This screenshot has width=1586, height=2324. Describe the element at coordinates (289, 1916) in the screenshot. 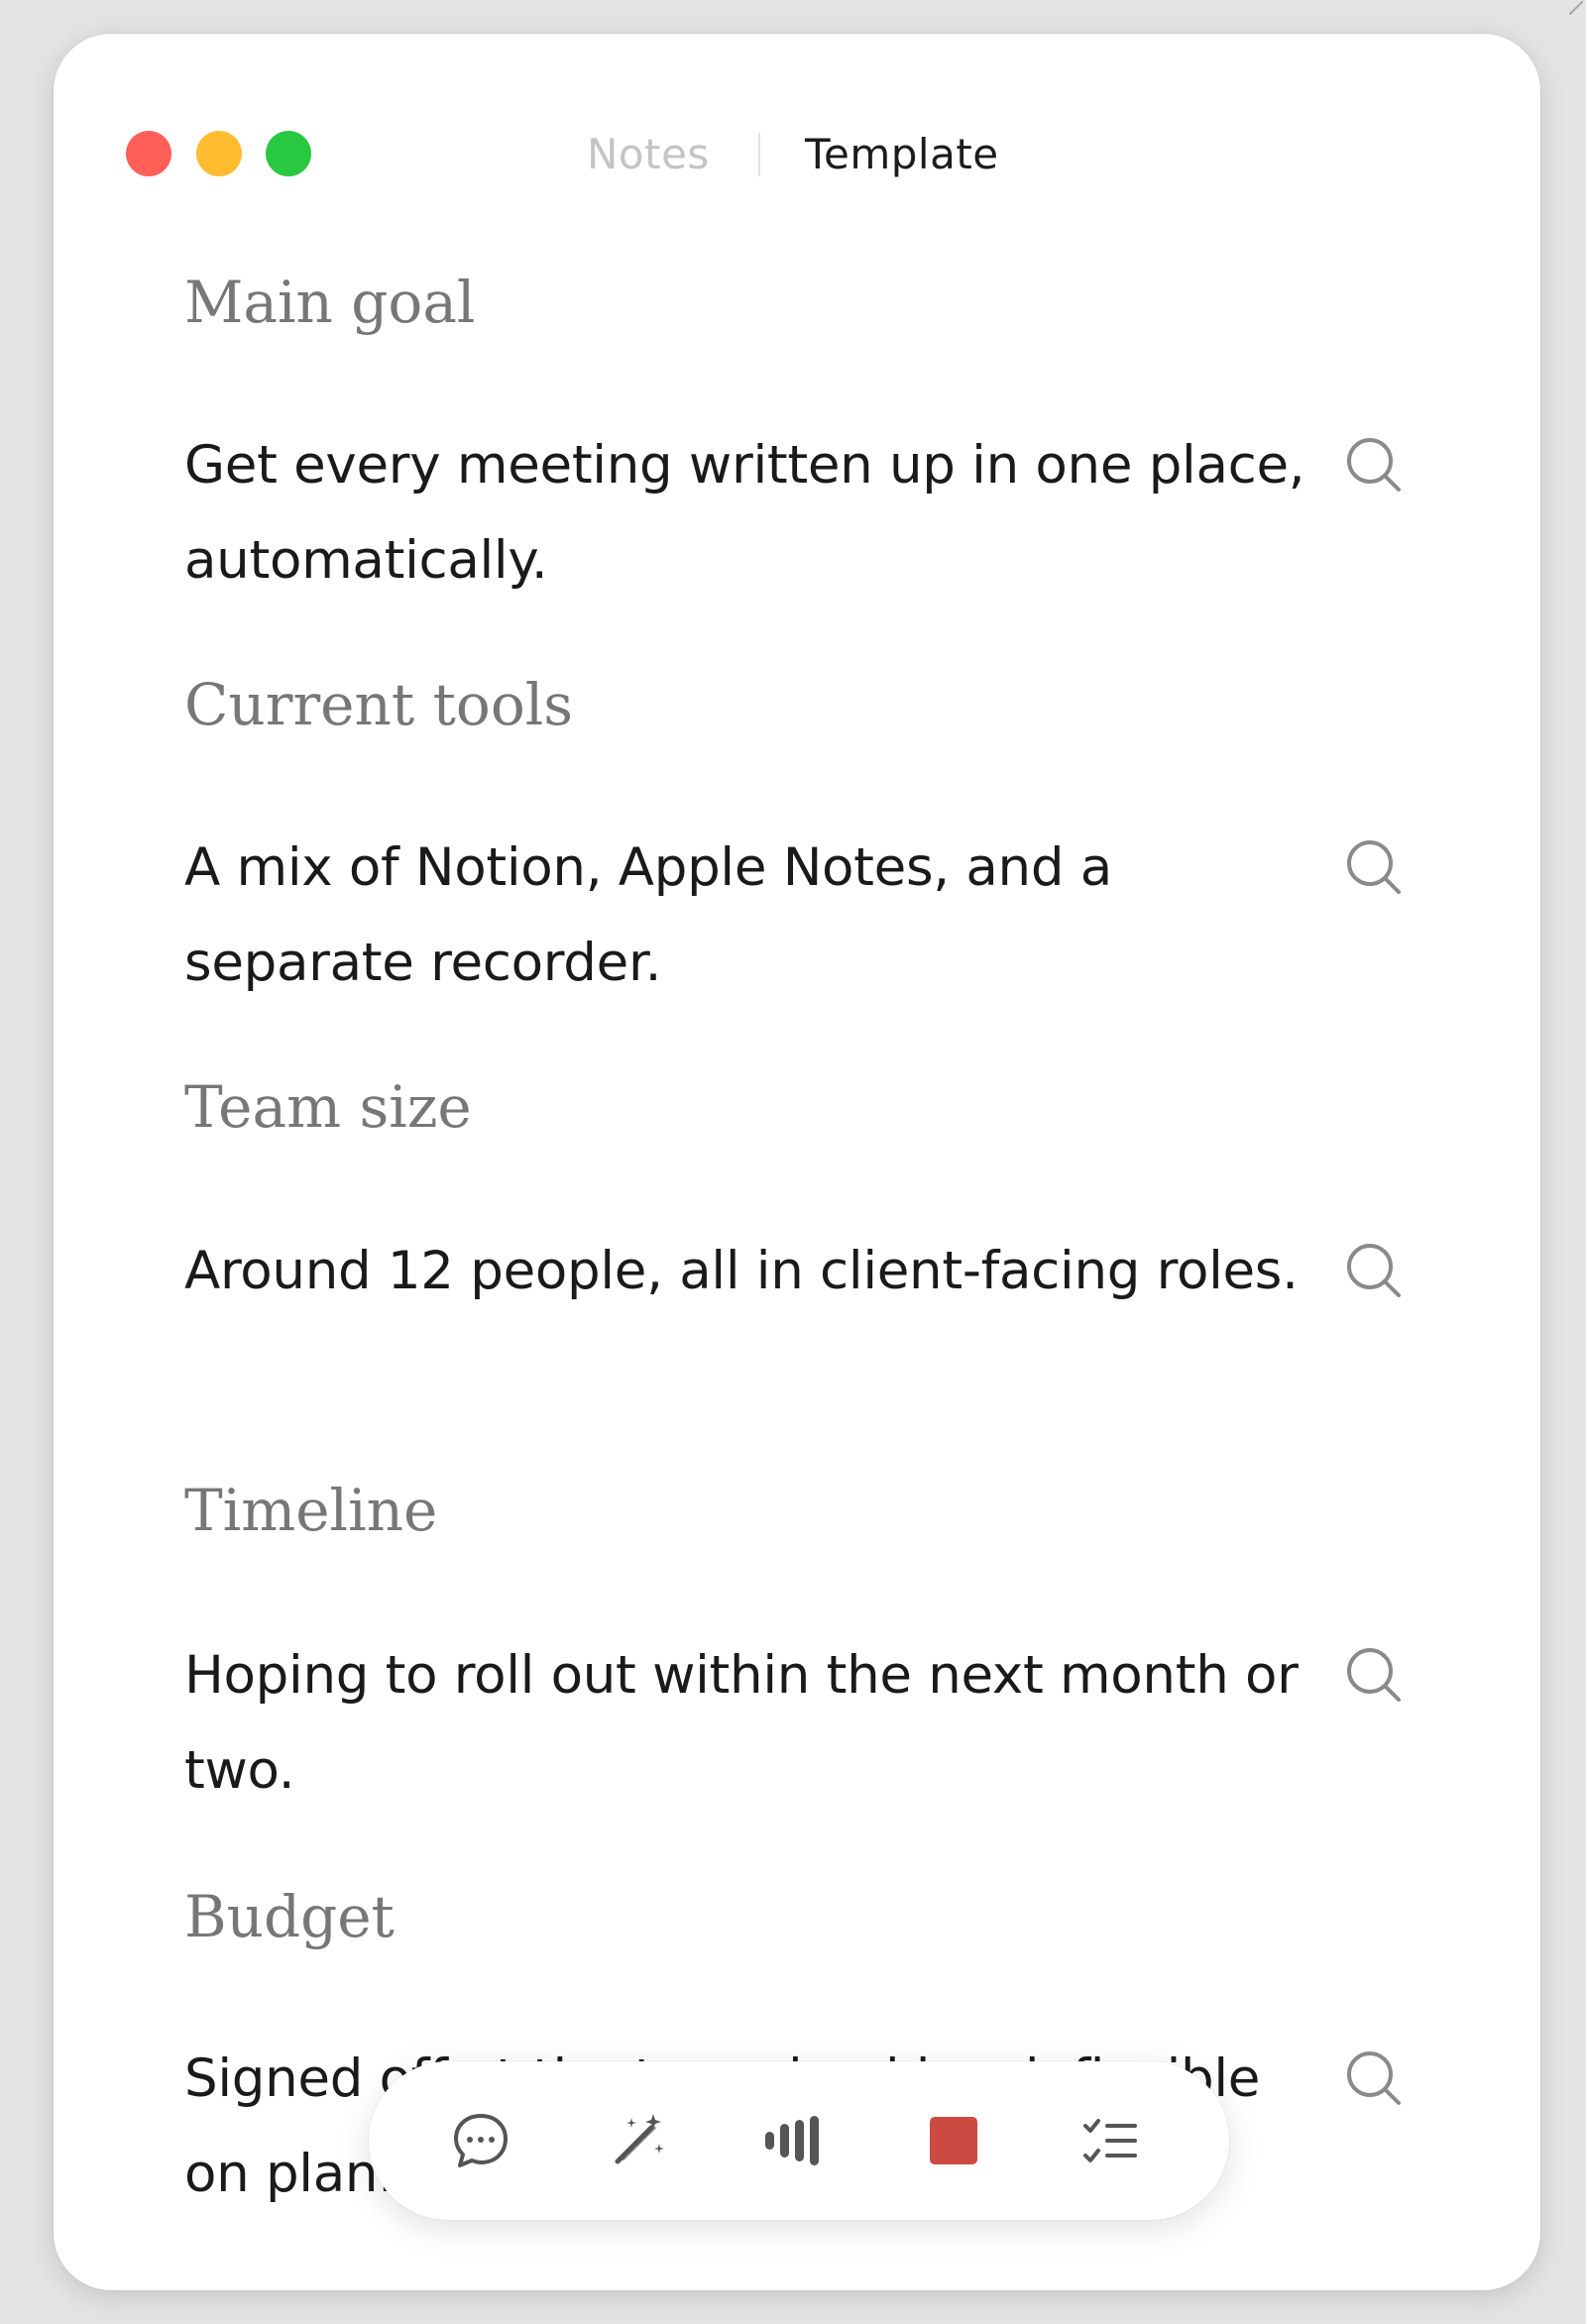

I see `section-heading-budget: Budget` at that location.